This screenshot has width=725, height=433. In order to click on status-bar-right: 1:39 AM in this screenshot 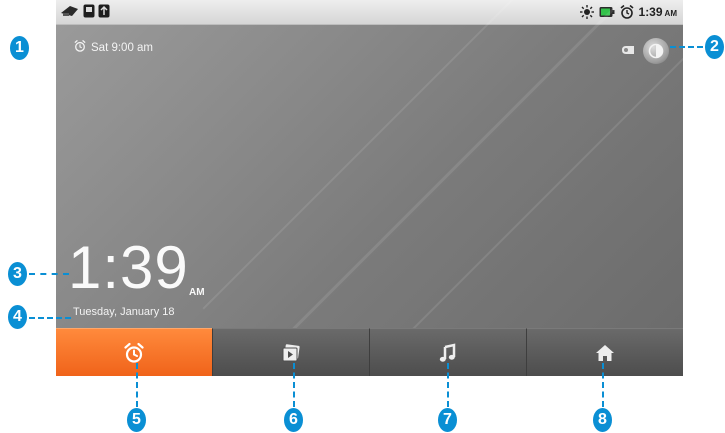, I will do `click(628, 12)`.